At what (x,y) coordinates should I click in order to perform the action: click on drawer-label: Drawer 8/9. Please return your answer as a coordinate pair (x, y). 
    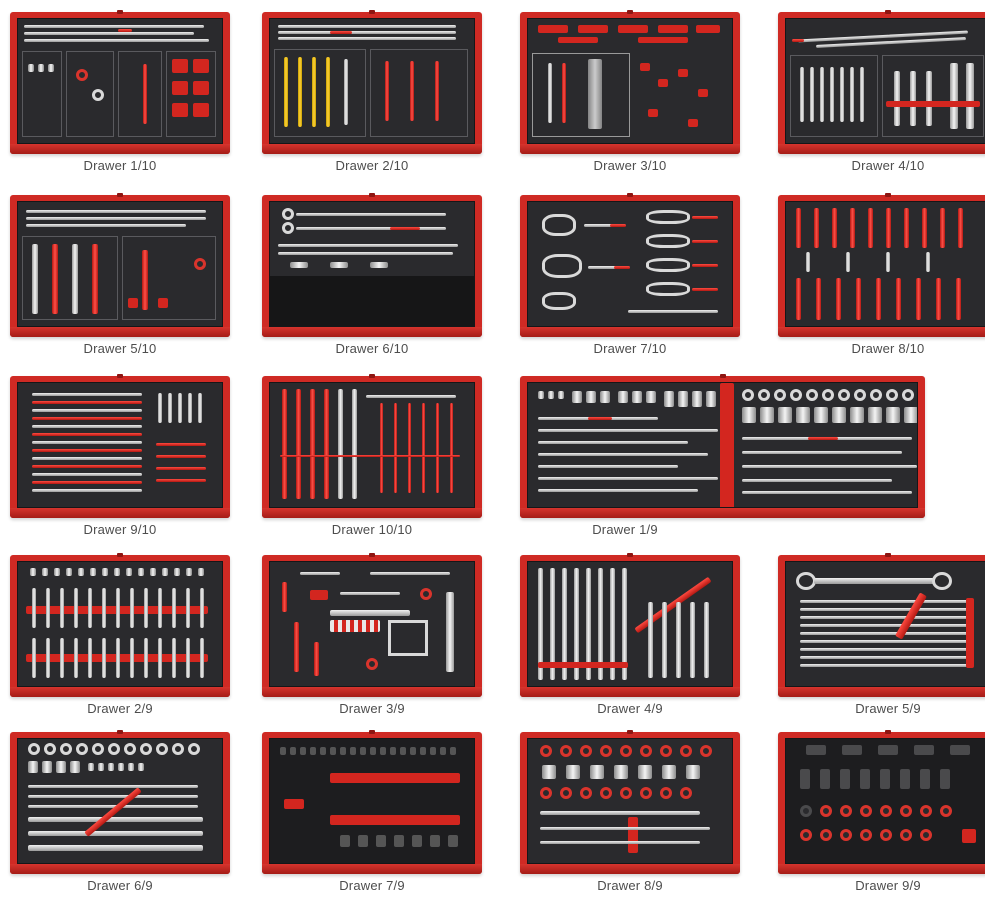
    Looking at the image, I should click on (630, 885).